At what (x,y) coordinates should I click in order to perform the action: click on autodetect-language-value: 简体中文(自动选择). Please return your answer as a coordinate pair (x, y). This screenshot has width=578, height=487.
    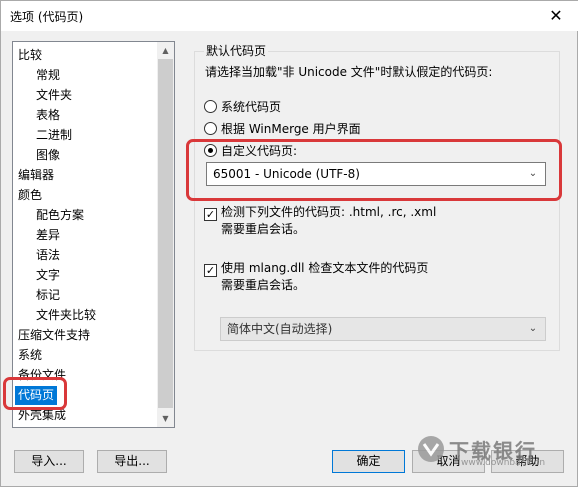
    Looking at the image, I should click on (280, 329).